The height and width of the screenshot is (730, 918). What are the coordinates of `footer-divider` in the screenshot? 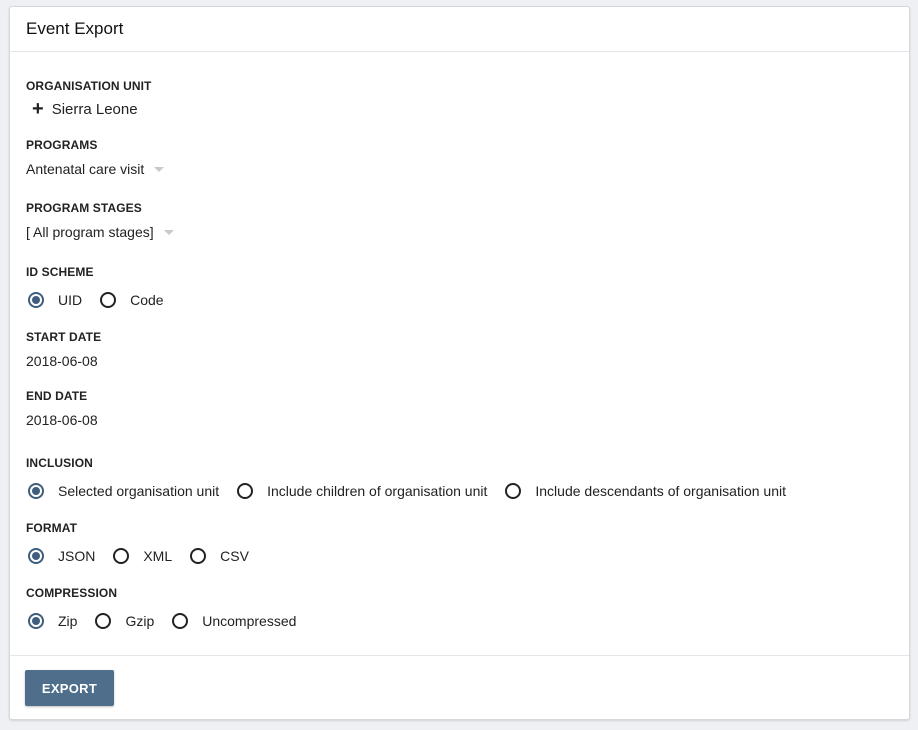 It's located at (459, 655).